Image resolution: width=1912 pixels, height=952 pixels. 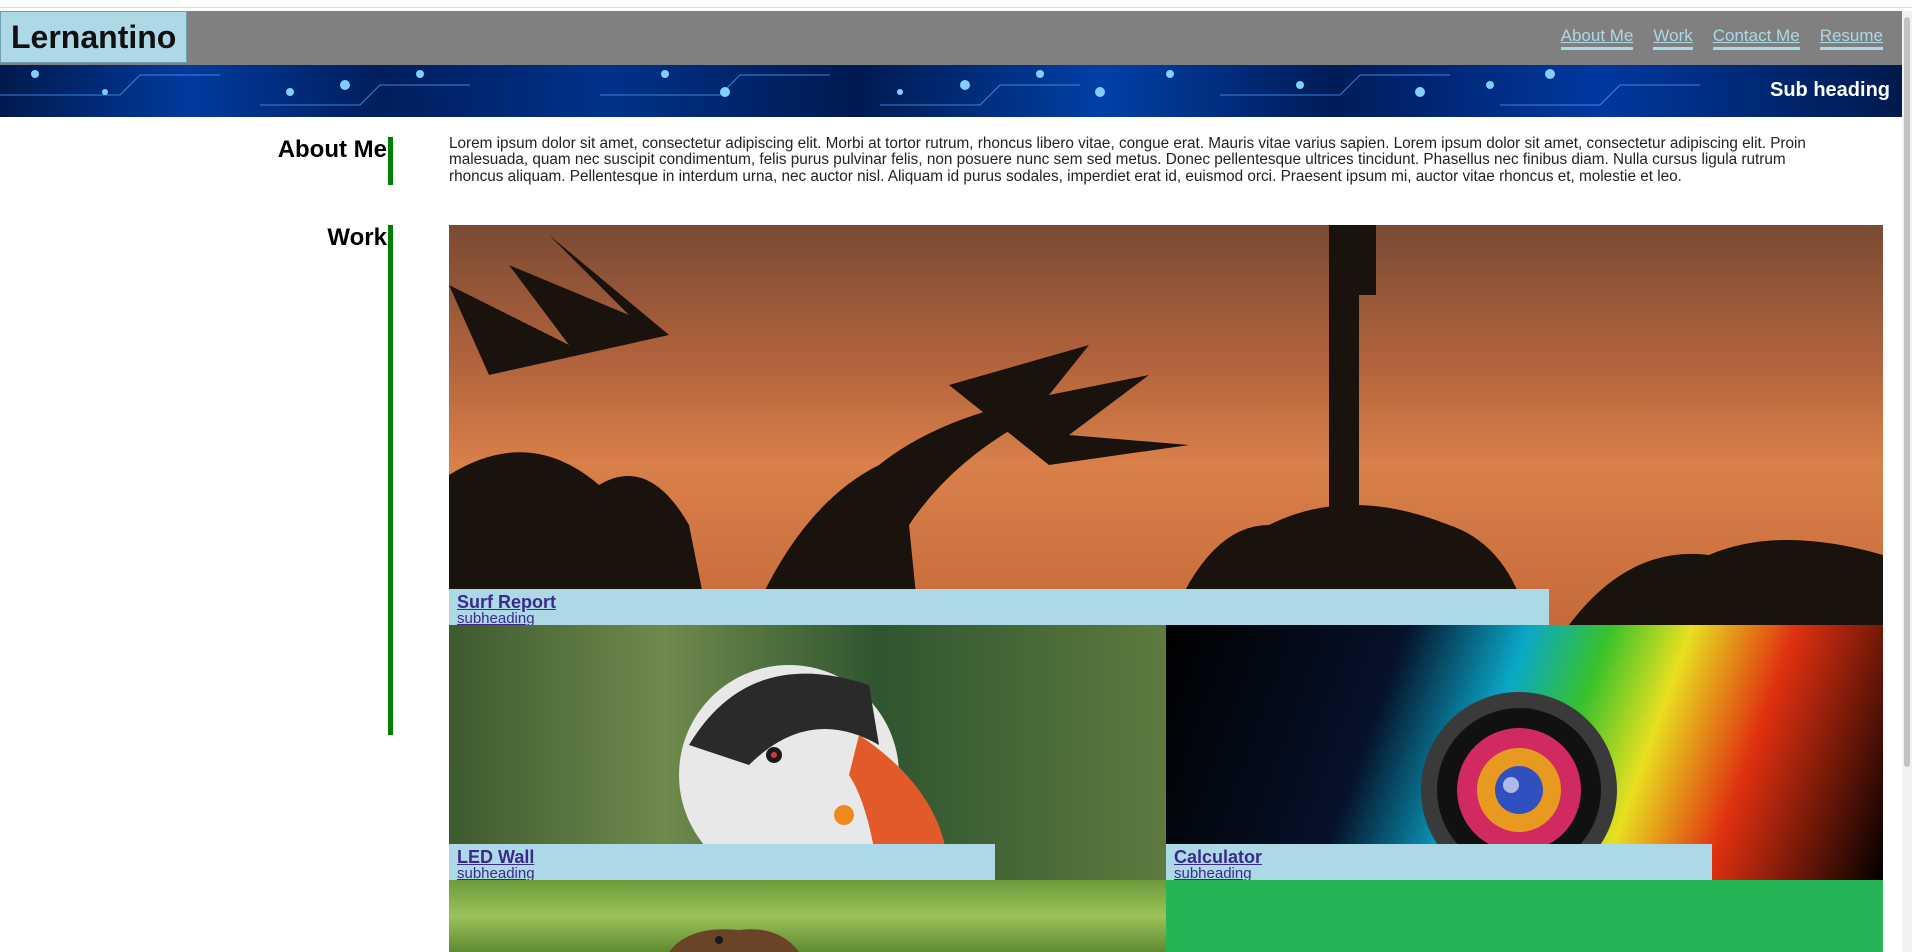 I want to click on brand-name: Lernantino, so click(x=94, y=36).